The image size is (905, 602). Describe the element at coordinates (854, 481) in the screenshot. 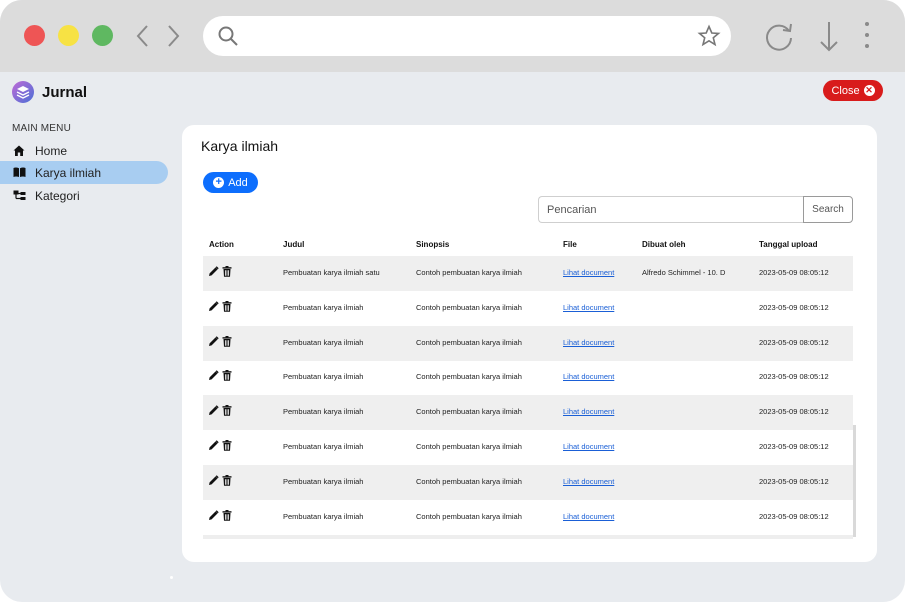

I see `table-scrollbar` at that location.